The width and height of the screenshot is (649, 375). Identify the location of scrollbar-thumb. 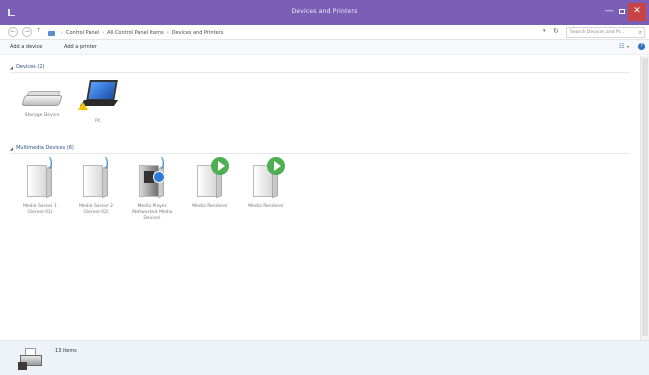
(645, 197).